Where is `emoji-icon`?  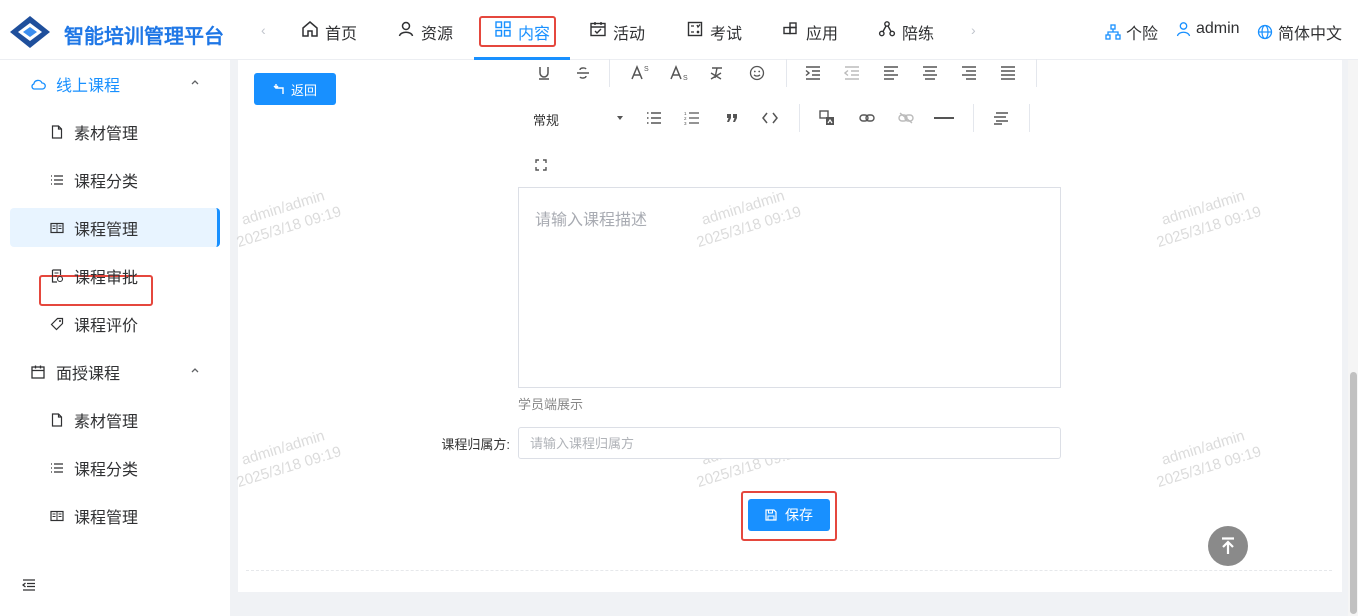
emoji-icon is located at coordinates (757, 73).